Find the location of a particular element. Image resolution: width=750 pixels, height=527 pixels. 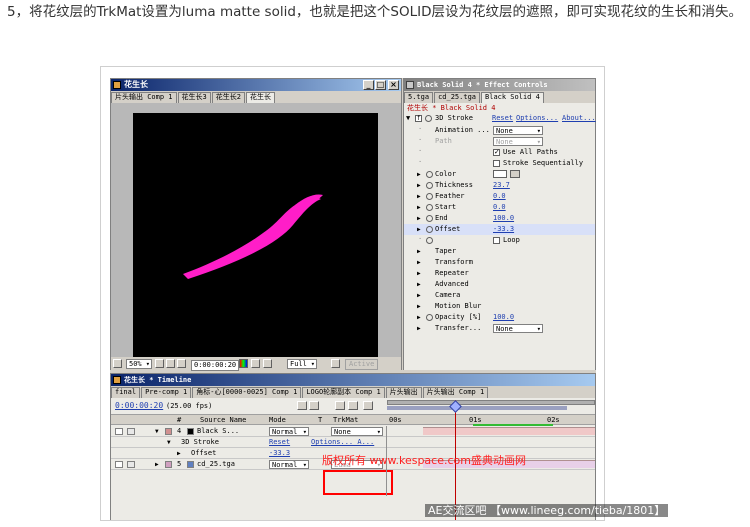

shy-icon is located at coordinates (314, 405).